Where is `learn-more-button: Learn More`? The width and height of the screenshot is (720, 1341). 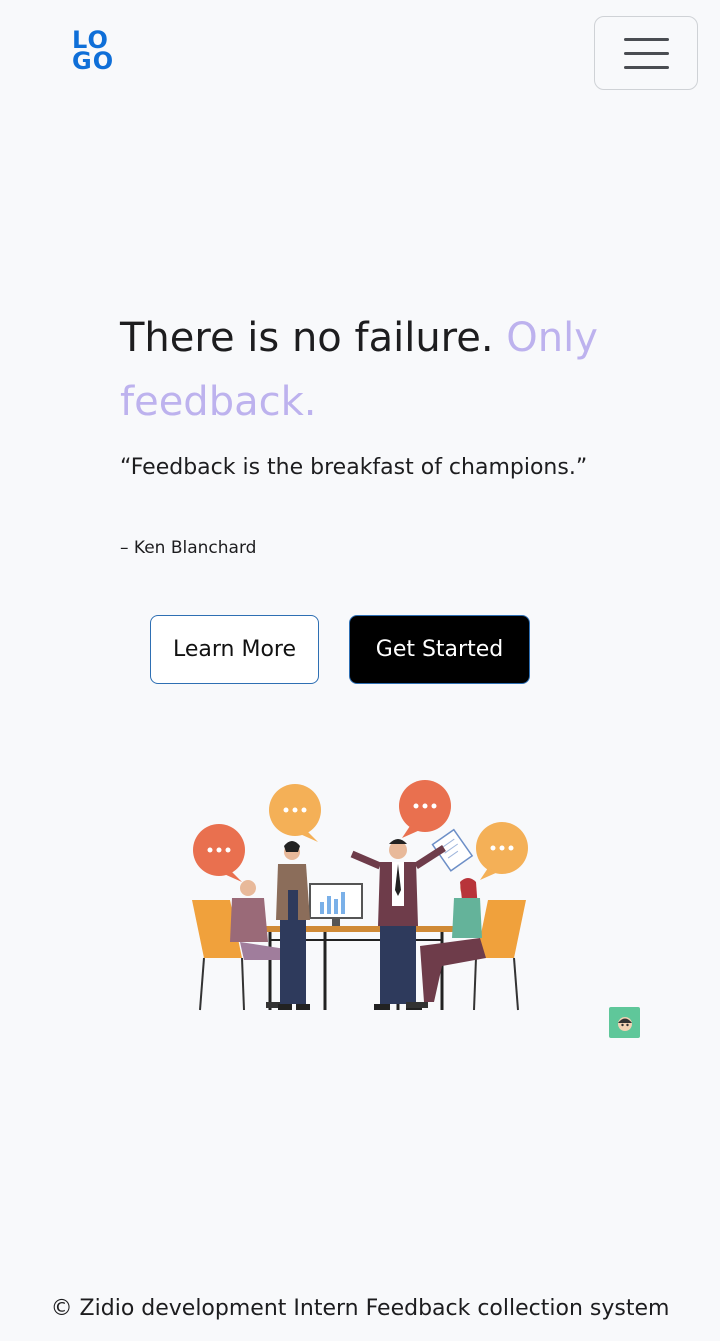 learn-more-button: Learn More is located at coordinates (234, 649).